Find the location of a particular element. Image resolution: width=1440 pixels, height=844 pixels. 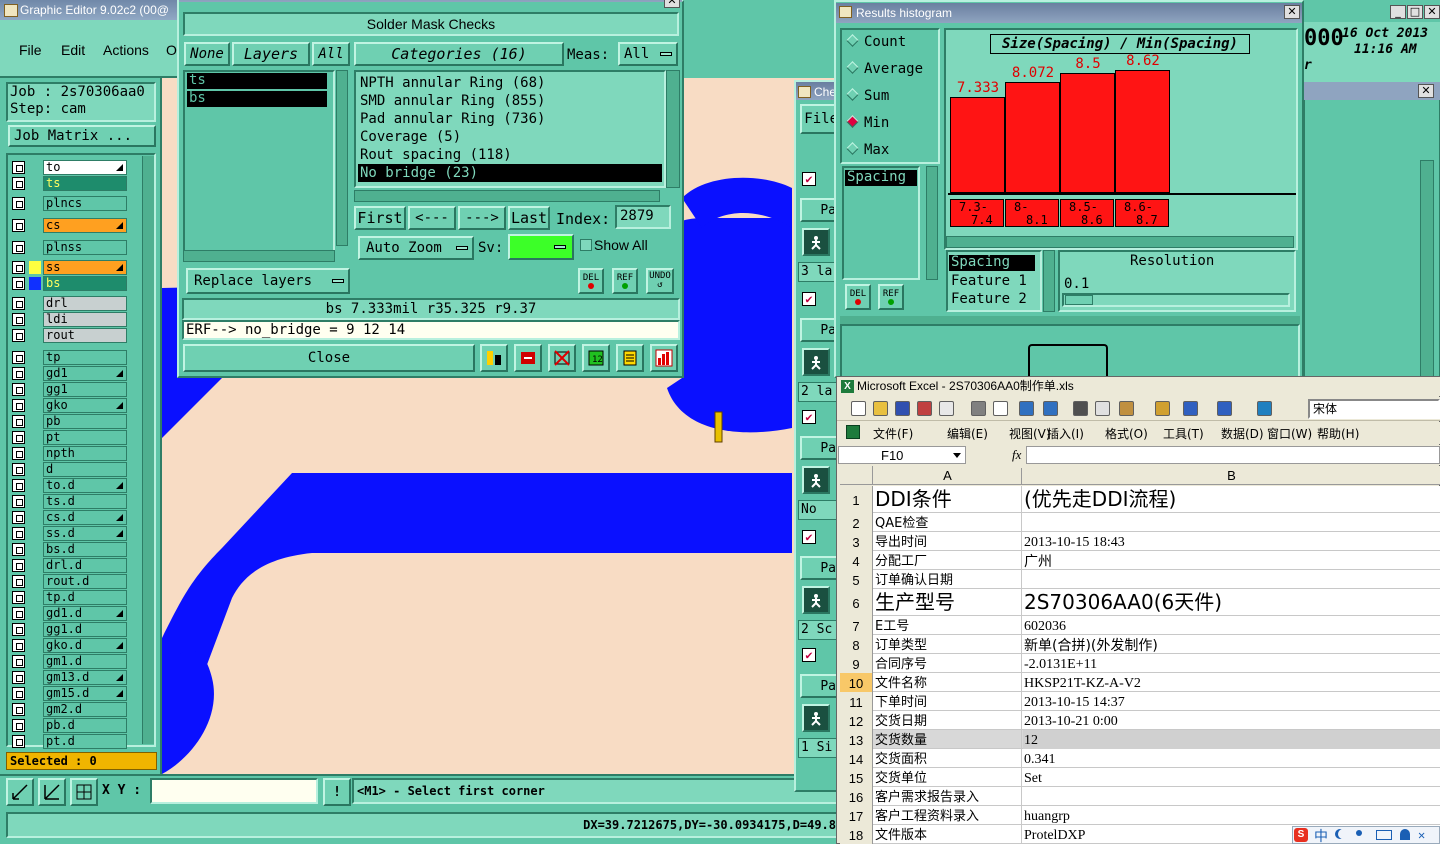

layer-row-gm15-d: gm15.d is located at coordinates (69, 693).